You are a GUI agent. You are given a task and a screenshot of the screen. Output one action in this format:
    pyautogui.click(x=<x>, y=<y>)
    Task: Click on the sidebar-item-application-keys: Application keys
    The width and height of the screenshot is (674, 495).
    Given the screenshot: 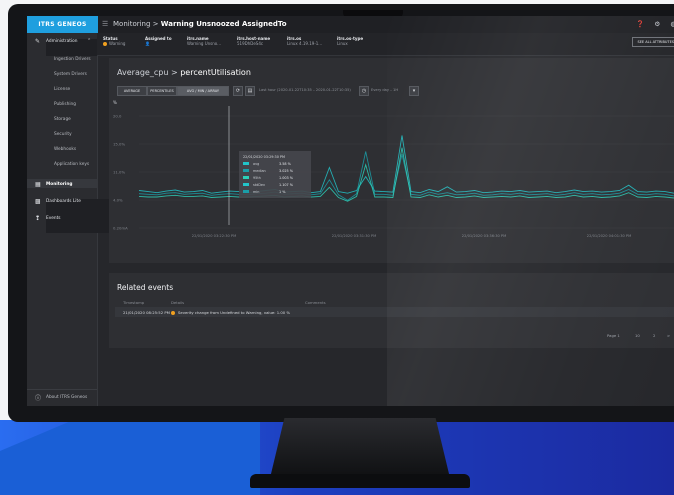 What is the action you would take?
    pyautogui.click(x=71, y=164)
    